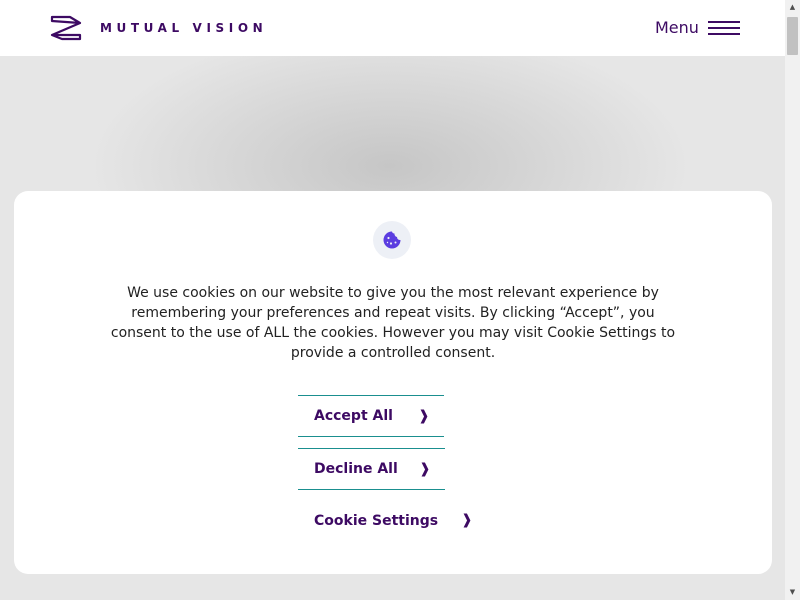  What do you see at coordinates (353, 416) in the screenshot?
I see `accept-all-label: Accept All` at bounding box center [353, 416].